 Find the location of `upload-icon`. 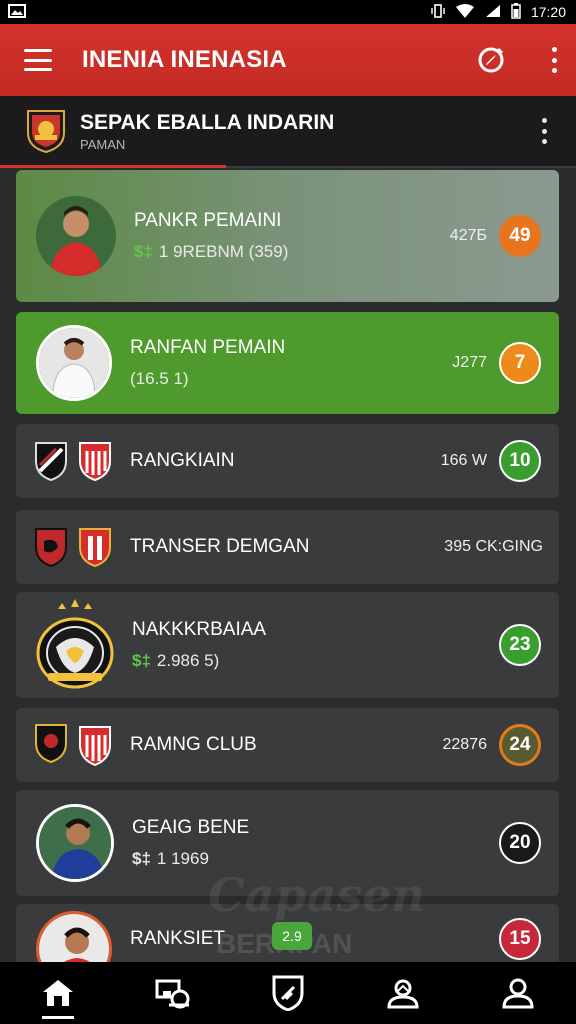

upload-icon is located at coordinates (403, 994).